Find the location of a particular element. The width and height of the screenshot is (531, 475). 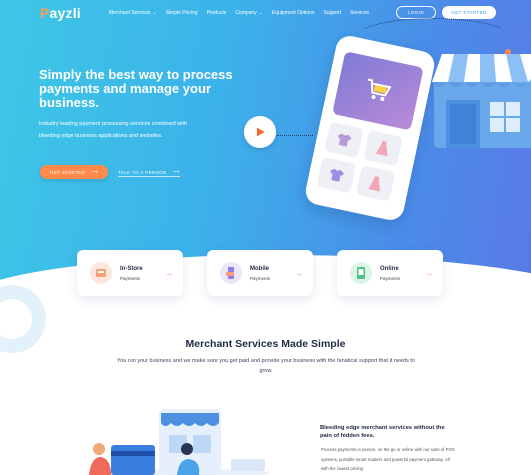

nav-simple-pricing: Simple Pricing is located at coordinates (182, 13).